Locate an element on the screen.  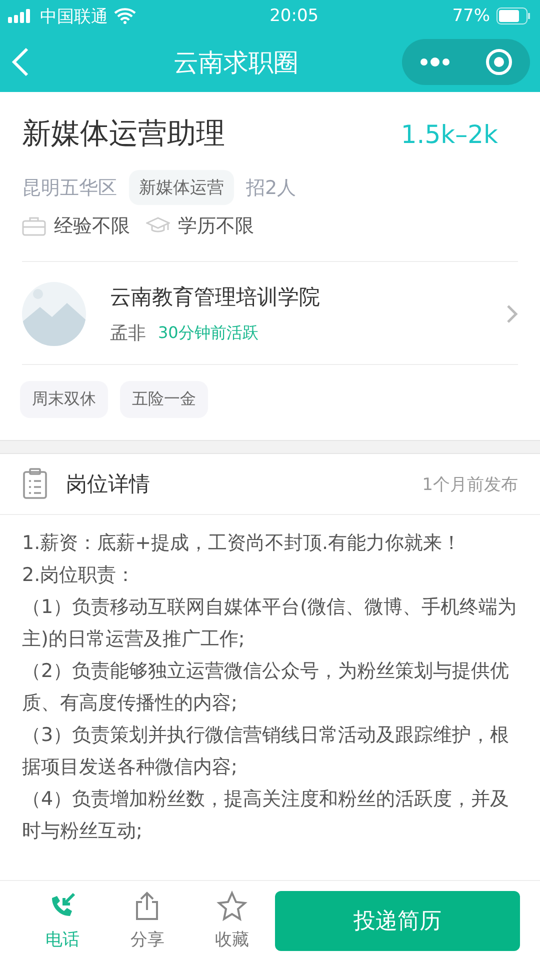
section-title: 岗位详情 is located at coordinates (108, 484).